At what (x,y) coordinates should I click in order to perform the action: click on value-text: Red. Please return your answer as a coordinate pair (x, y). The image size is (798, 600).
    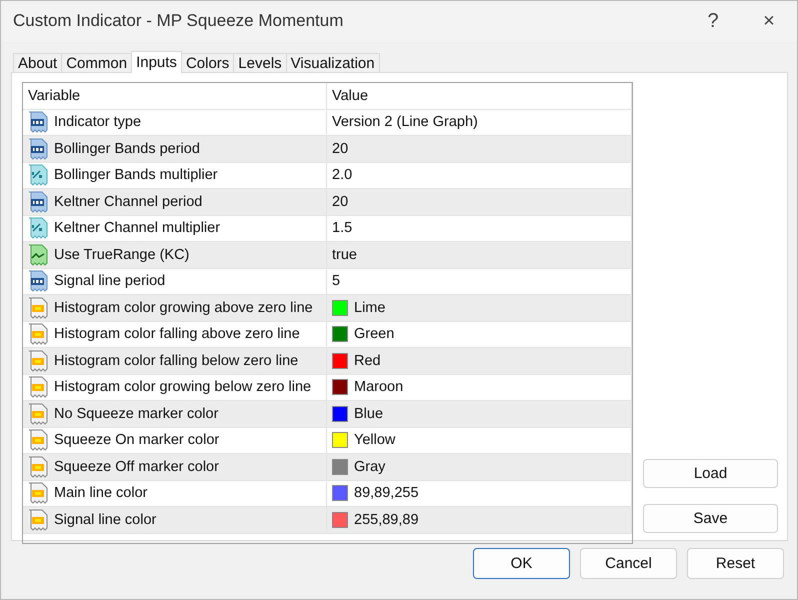
    Looking at the image, I should click on (367, 360).